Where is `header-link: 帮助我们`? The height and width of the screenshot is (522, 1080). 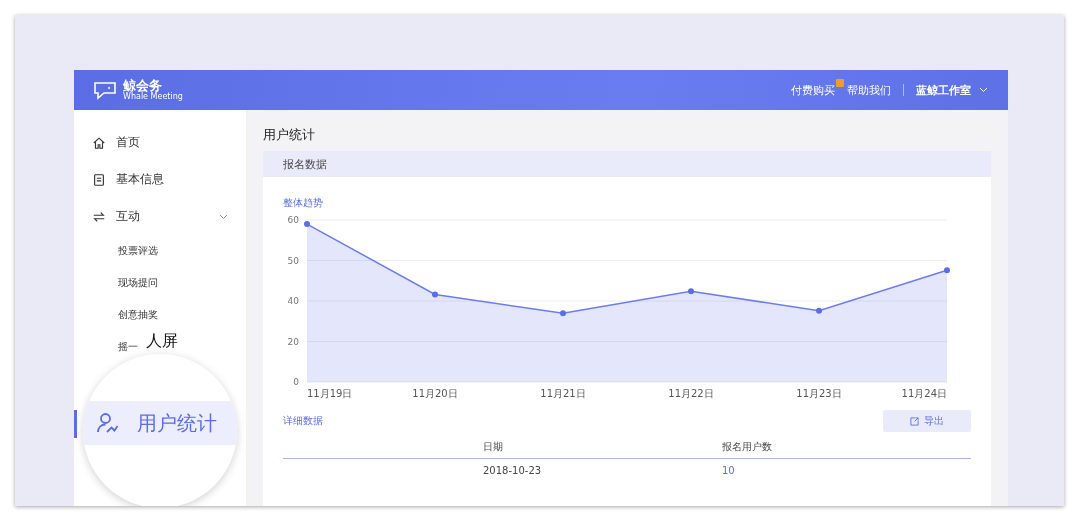 header-link: 帮助我们 is located at coordinates (869, 90).